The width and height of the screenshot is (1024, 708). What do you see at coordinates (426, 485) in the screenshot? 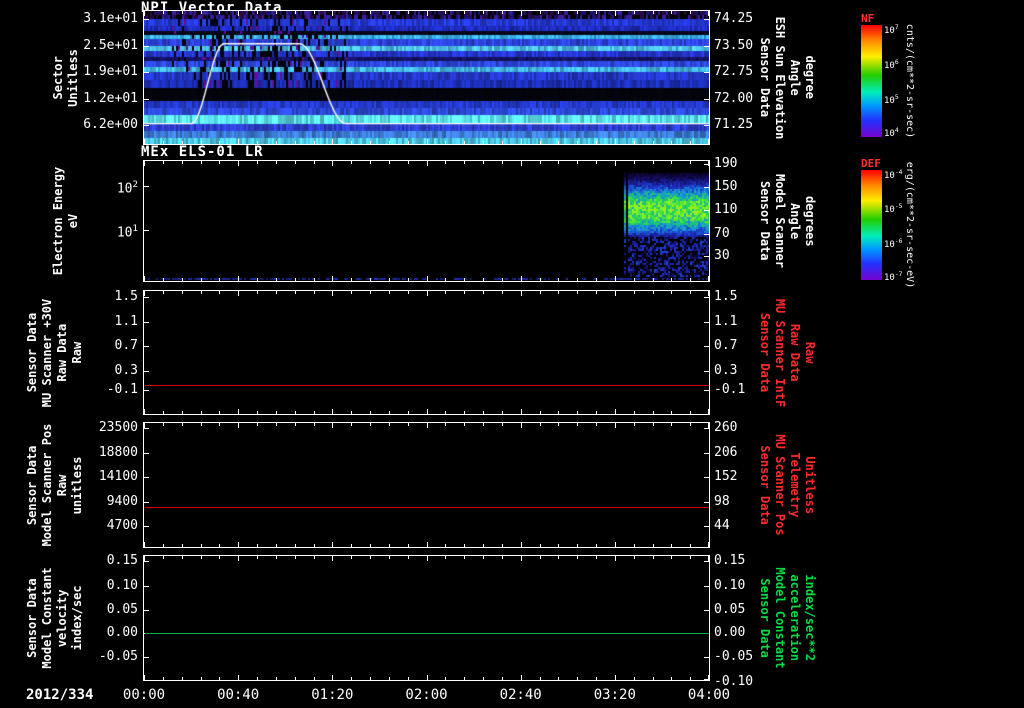
I see `model-scanner-pos-panel` at bounding box center [426, 485].